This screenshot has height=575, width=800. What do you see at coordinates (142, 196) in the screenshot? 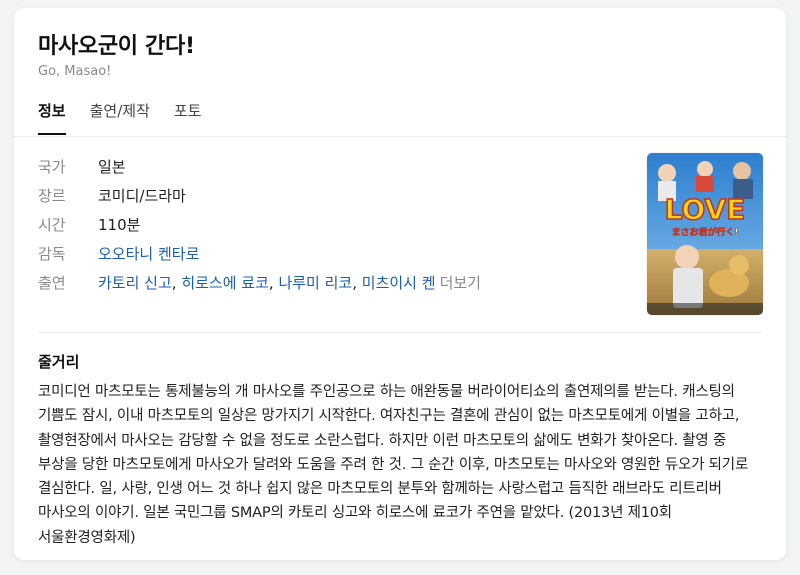
I see `genre-value: 코미디/드라마` at bounding box center [142, 196].